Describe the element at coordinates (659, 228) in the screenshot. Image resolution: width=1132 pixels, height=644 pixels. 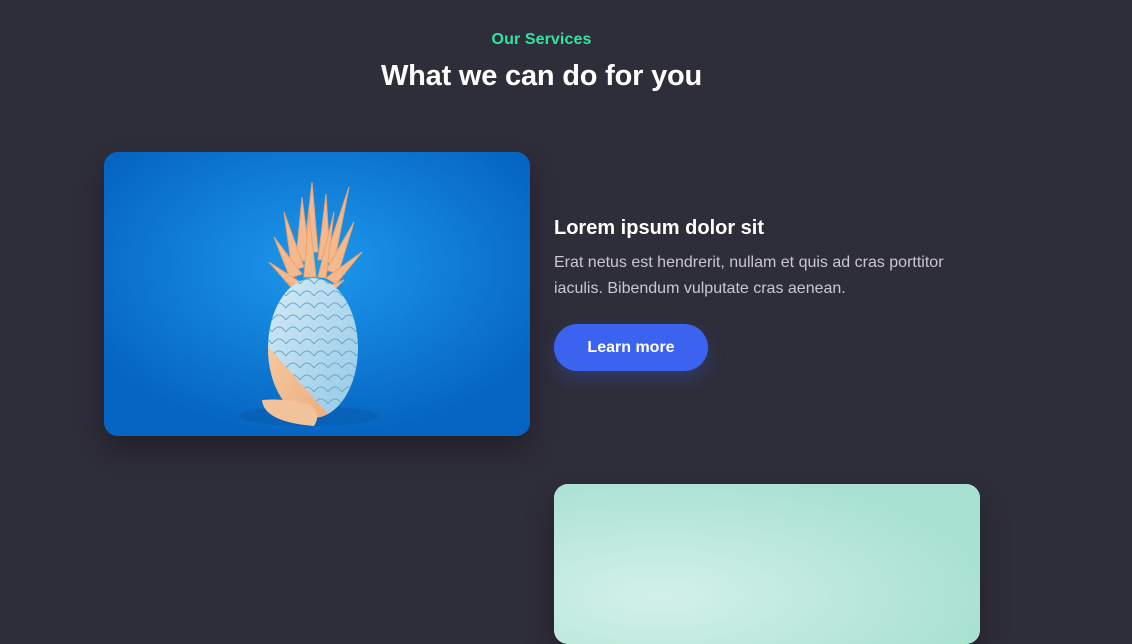
I see `feature-title: Lorem ipsum dolor sit` at that location.